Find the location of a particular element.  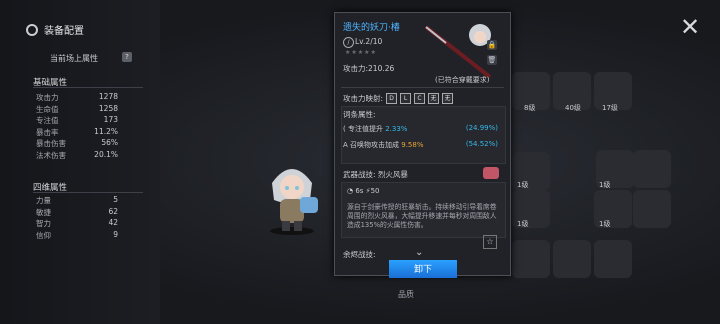

stat-name: 力量 is located at coordinates (43, 200).